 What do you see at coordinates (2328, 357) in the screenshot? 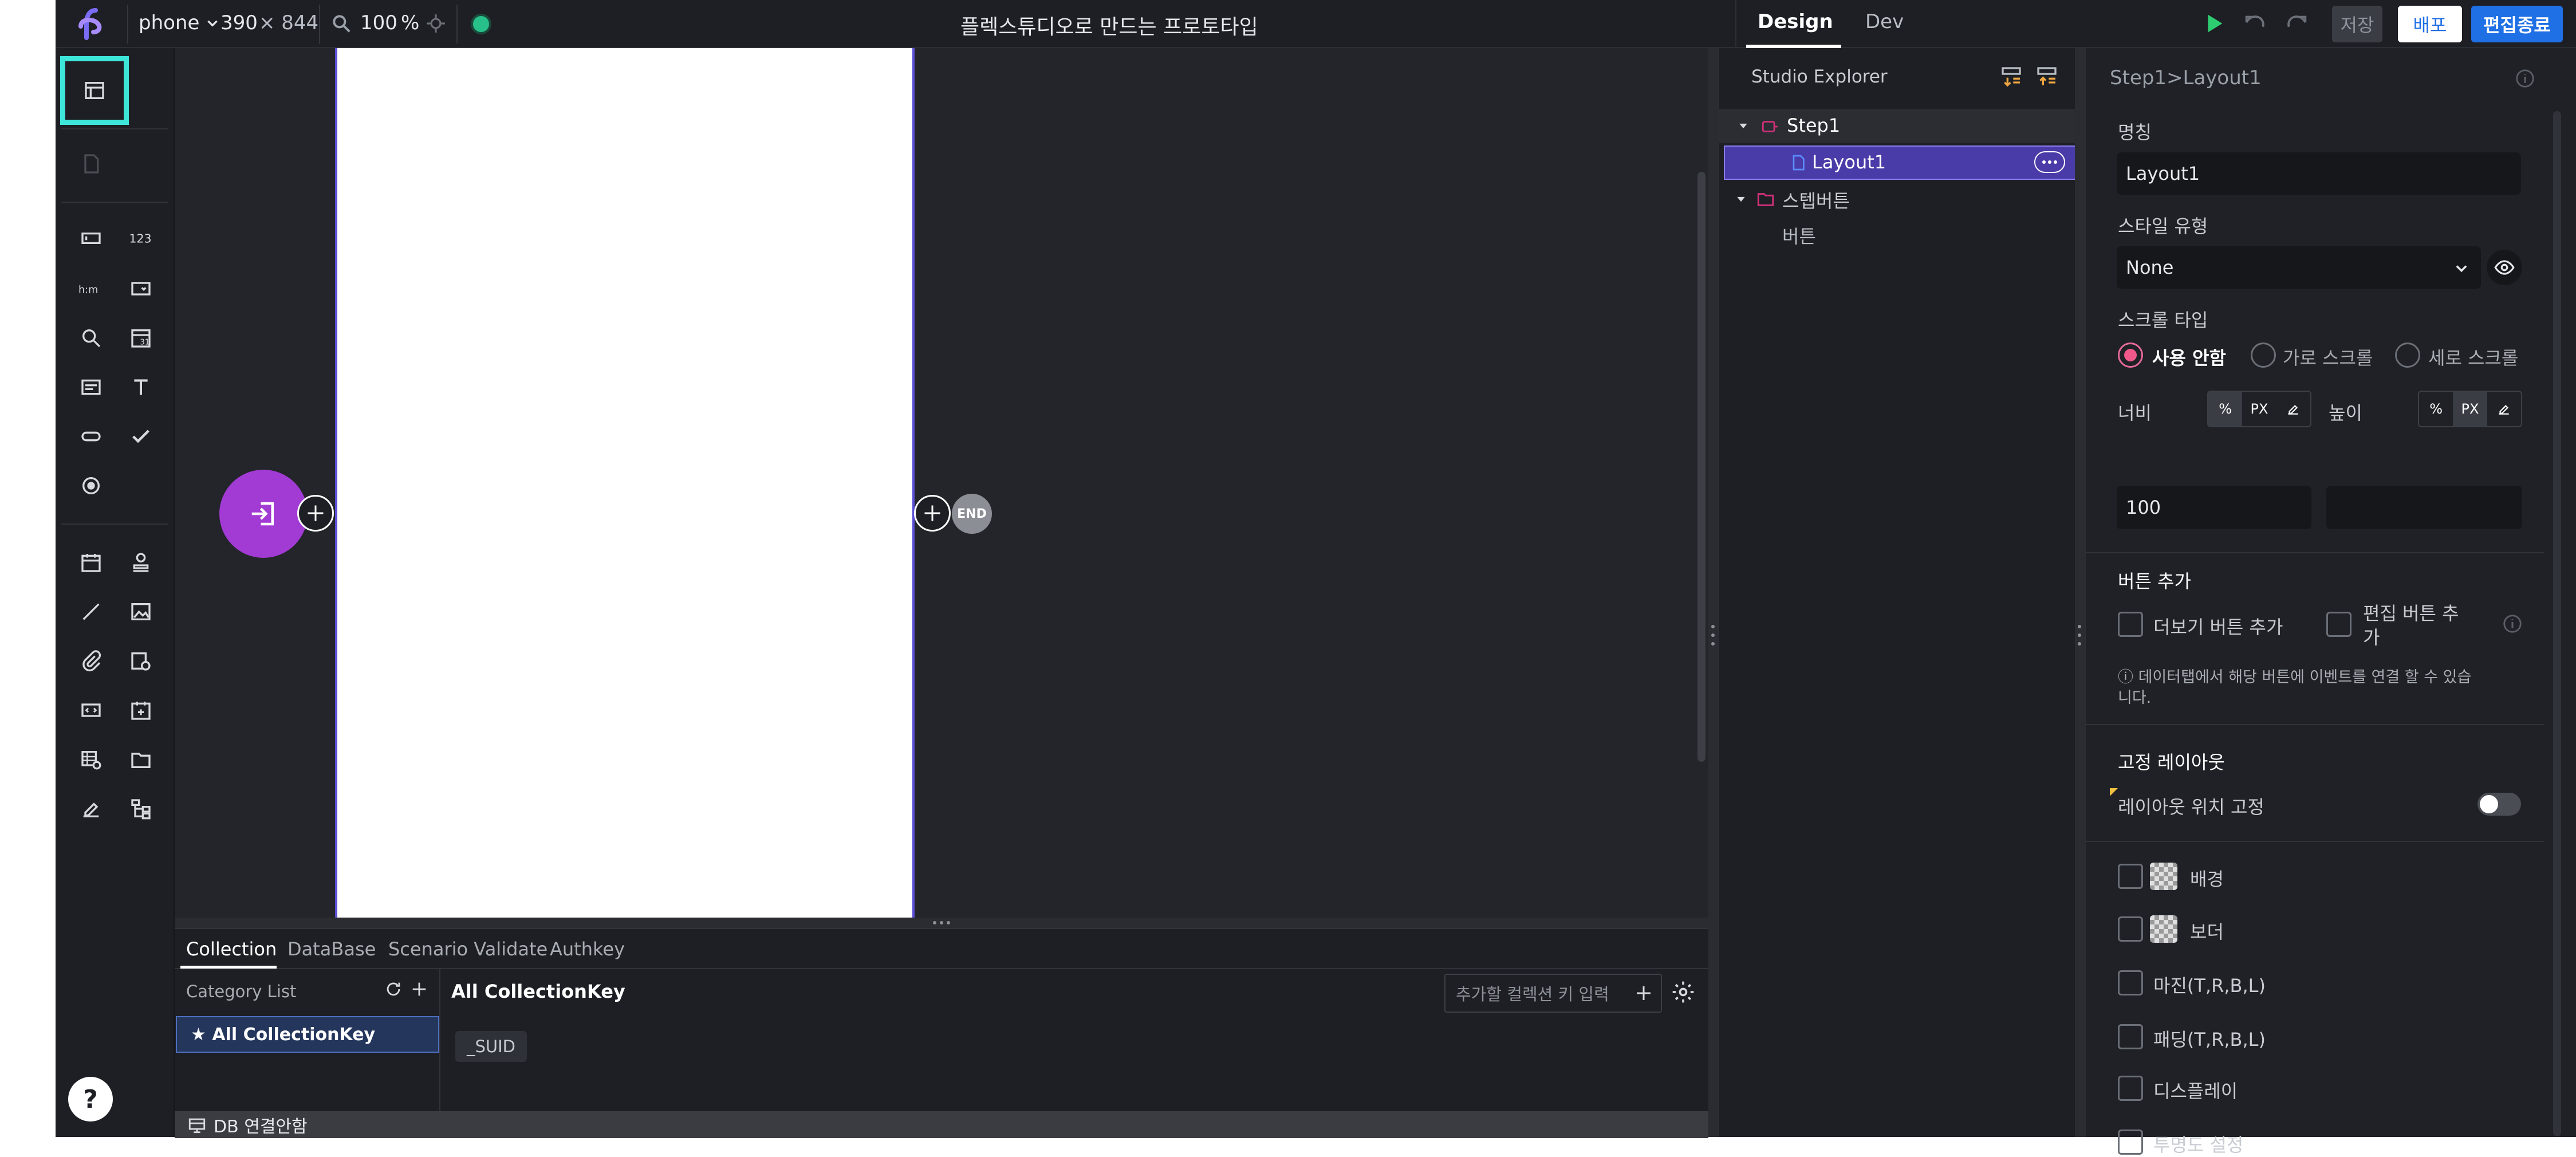
I see `scroll-horizontal-label: 가로 스크롤` at bounding box center [2328, 357].